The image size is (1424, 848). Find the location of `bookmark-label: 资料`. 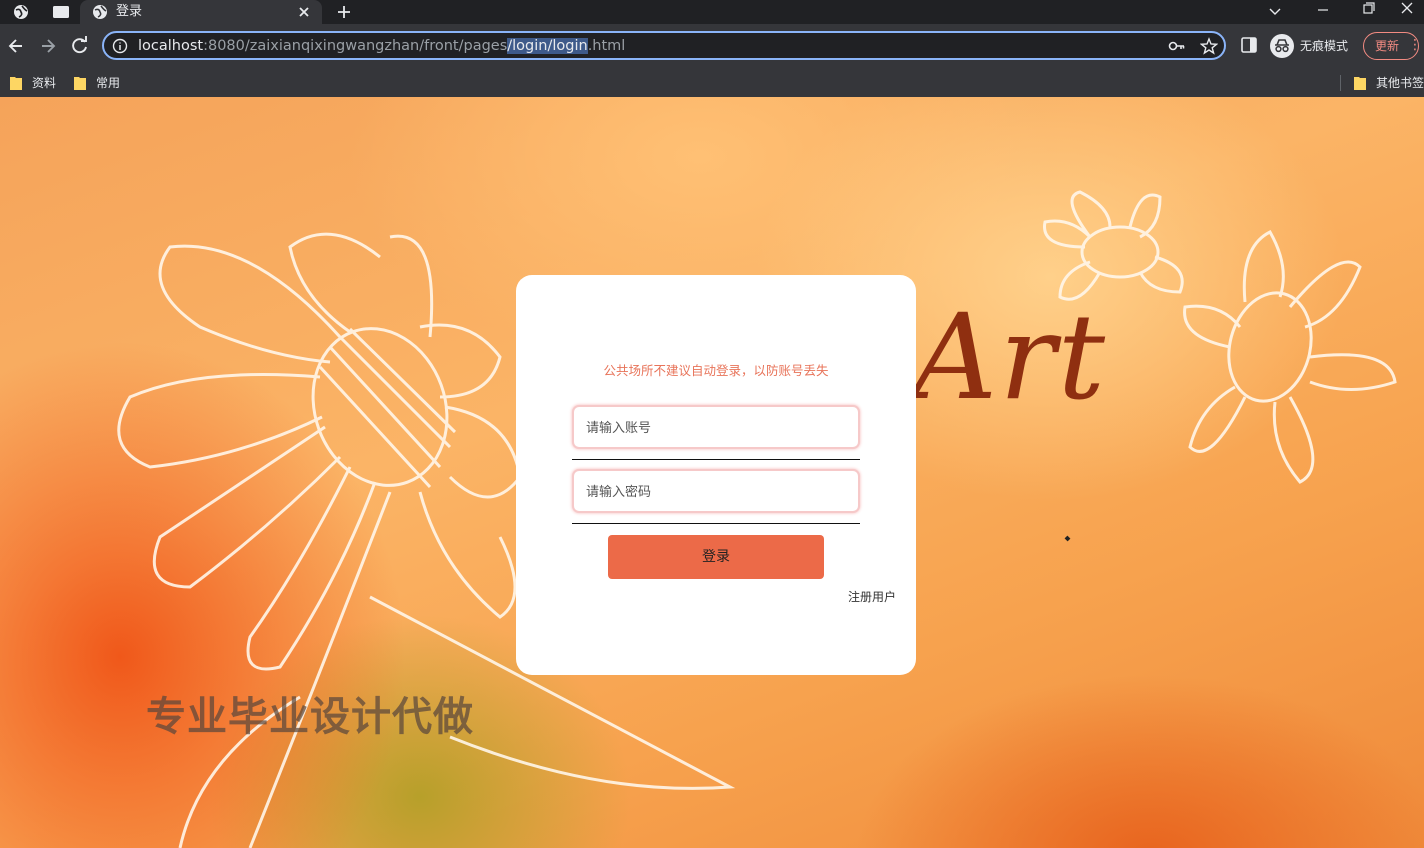

bookmark-label: 资料 is located at coordinates (44, 83).